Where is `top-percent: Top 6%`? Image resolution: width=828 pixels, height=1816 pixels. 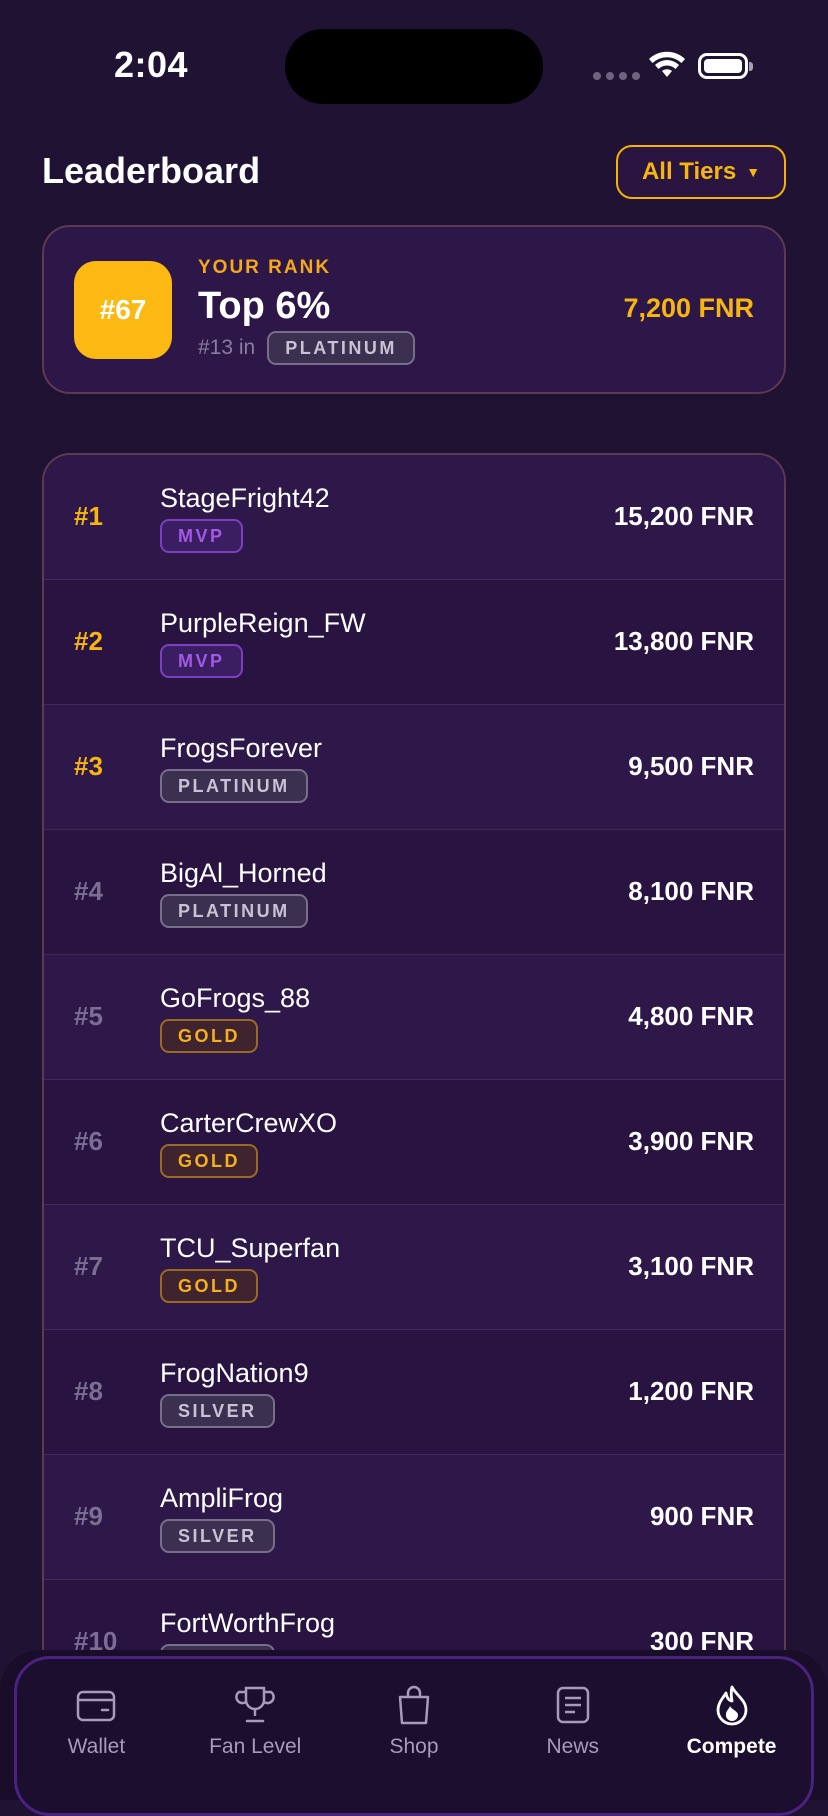
top-percent: Top 6% is located at coordinates (264, 306).